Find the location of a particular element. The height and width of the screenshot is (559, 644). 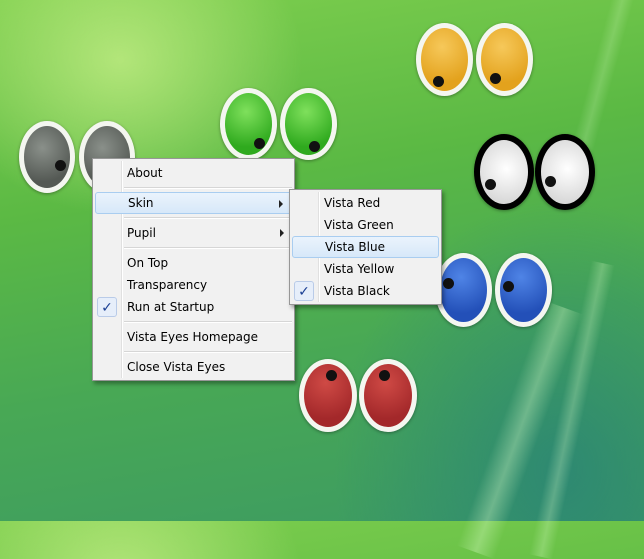

blue-eye-right is located at coordinates (523, 290).